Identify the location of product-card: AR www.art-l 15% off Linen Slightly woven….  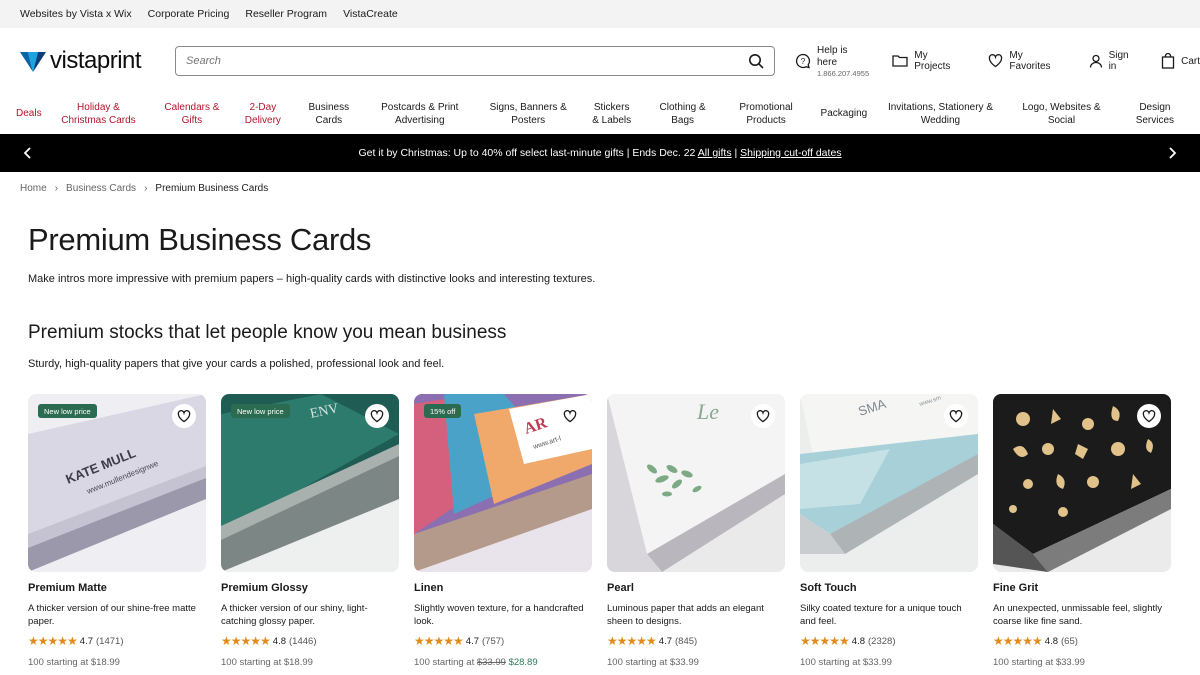
(503, 531).